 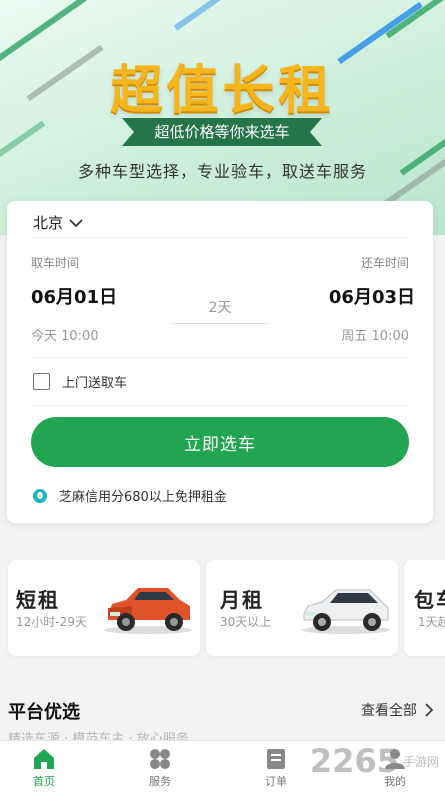 What do you see at coordinates (143, 497) in the screenshot?
I see `credit-note-text: 芝麻信用分680以上免押租金` at bounding box center [143, 497].